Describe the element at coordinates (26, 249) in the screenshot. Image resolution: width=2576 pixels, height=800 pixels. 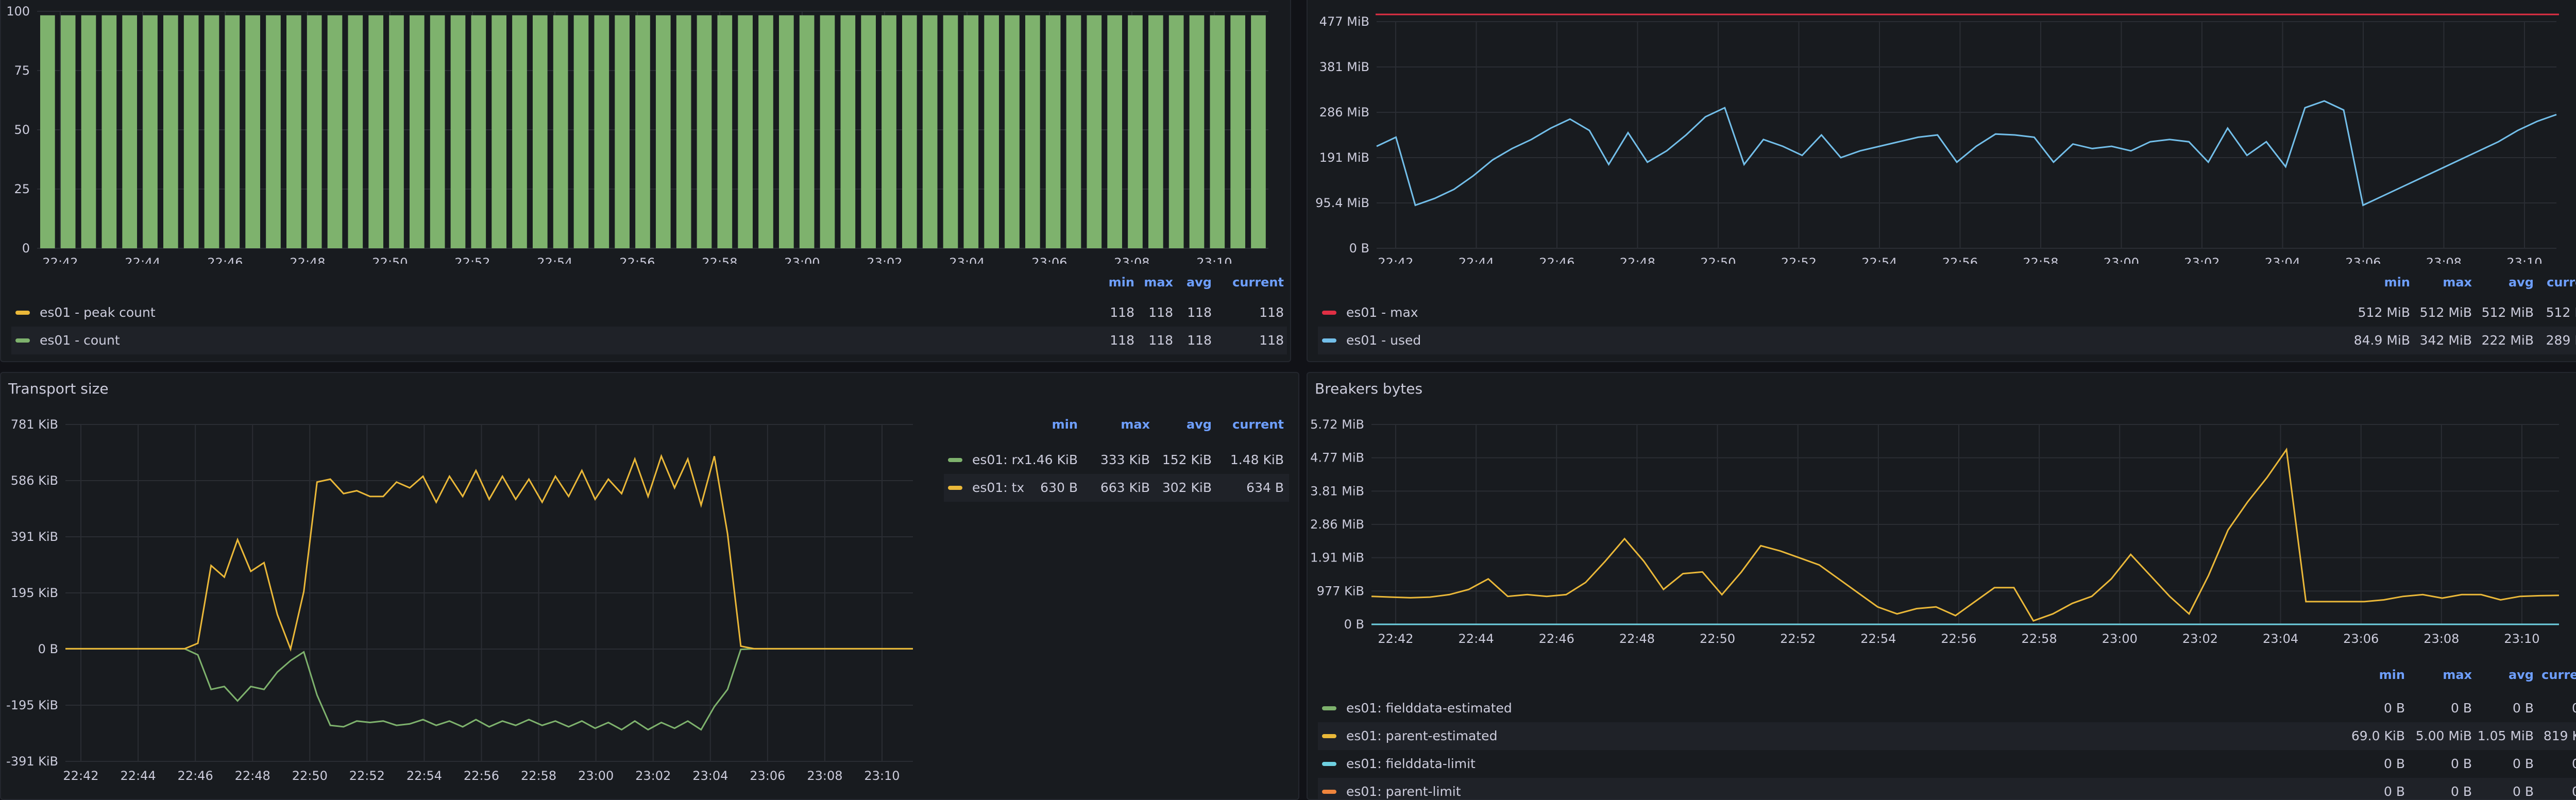
I see `y-tick-label: 0` at that location.